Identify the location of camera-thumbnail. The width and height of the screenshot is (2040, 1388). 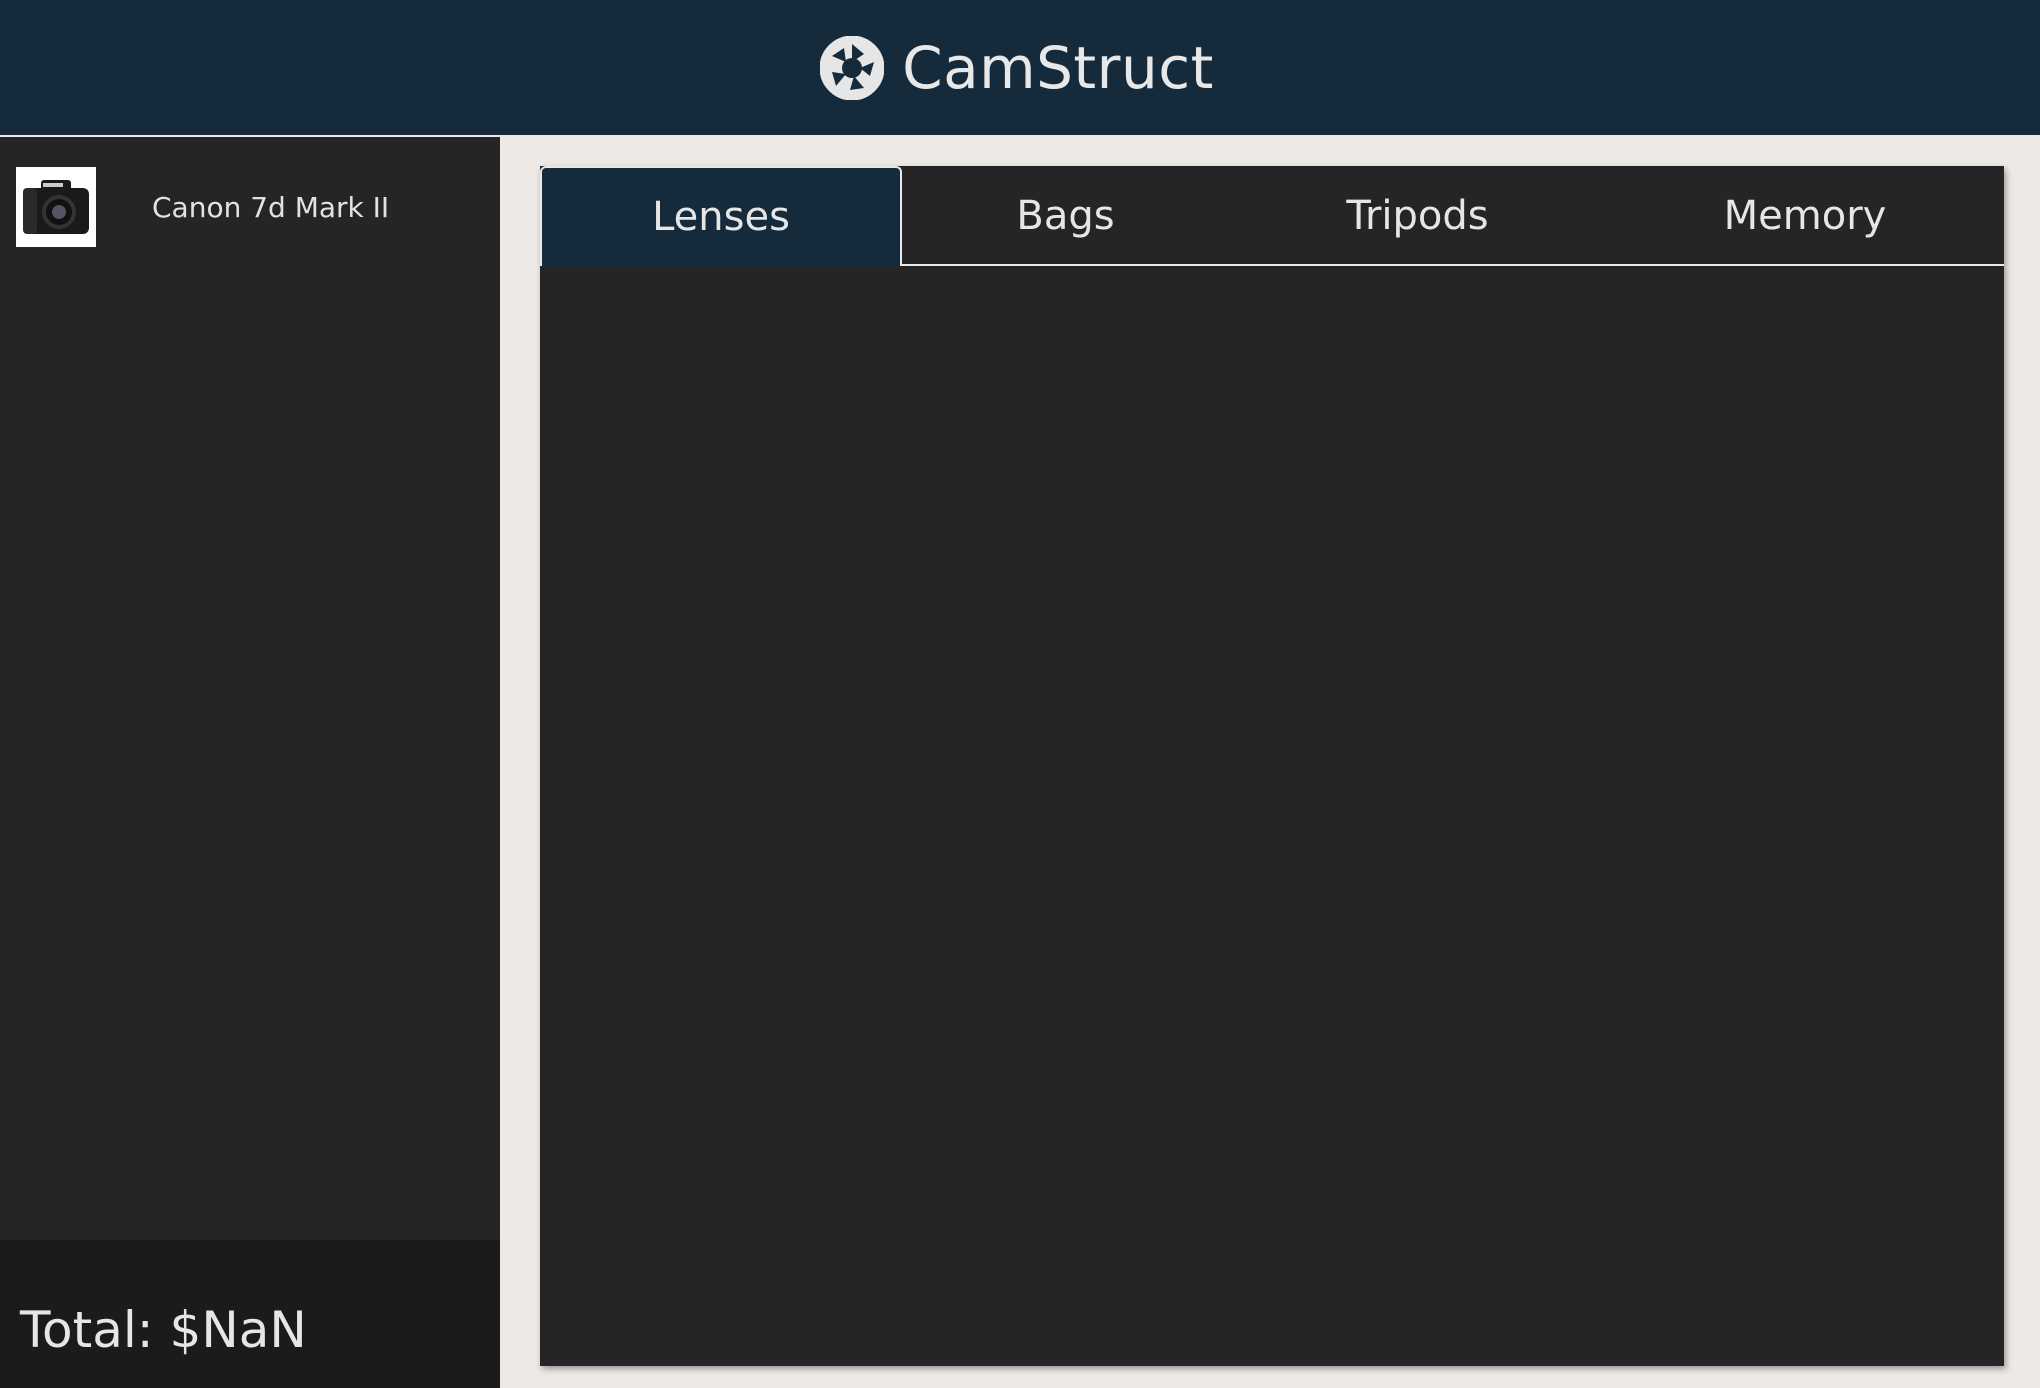
(56, 207).